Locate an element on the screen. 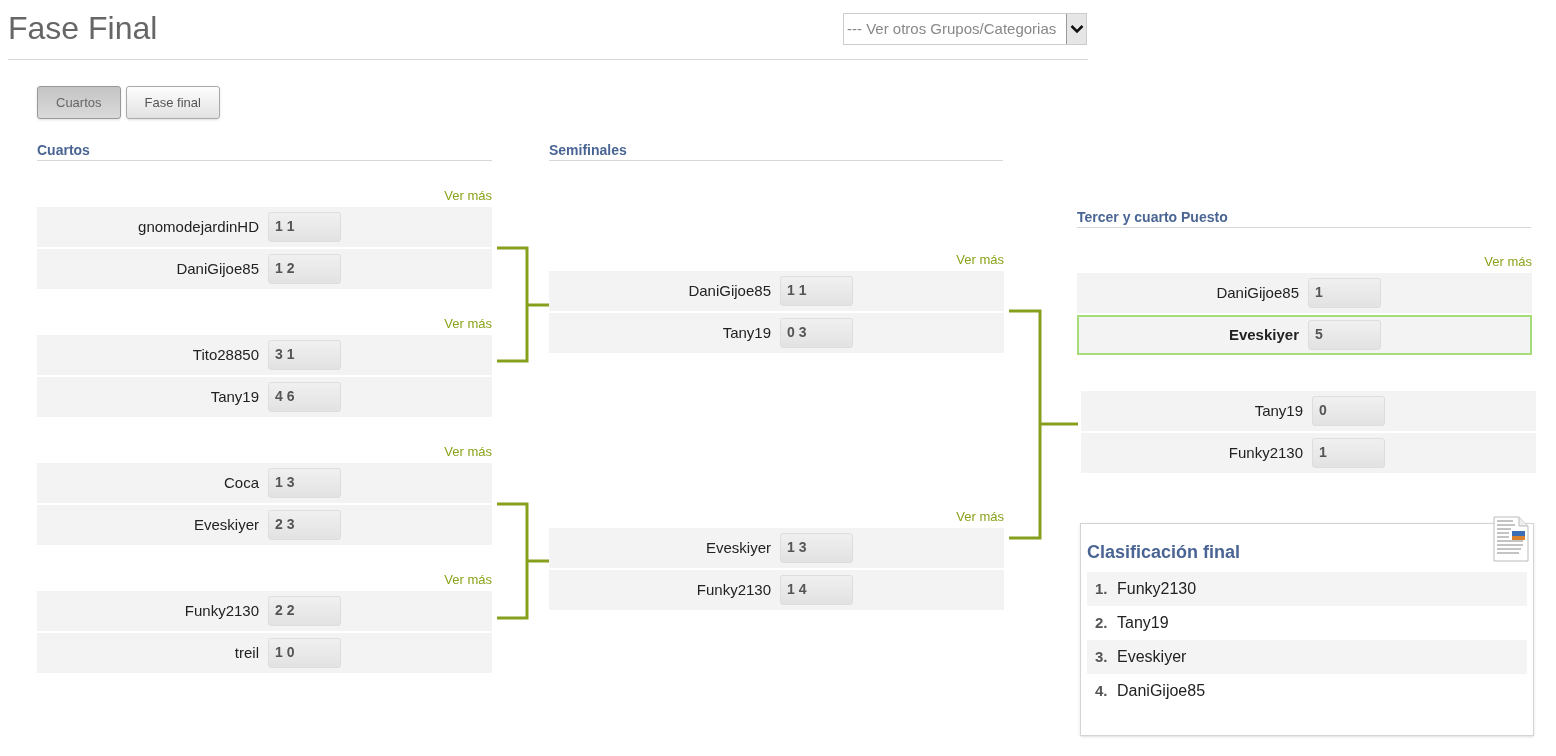 The height and width of the screenshot is (756, 1556). player-name: Tito28850 is located at coordinates (225, 354).